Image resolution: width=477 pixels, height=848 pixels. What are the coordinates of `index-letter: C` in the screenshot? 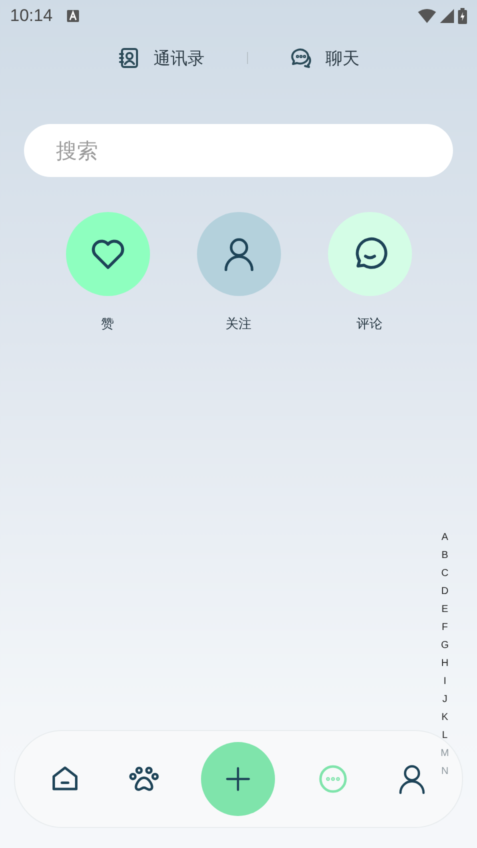 It's located at (444, 574).